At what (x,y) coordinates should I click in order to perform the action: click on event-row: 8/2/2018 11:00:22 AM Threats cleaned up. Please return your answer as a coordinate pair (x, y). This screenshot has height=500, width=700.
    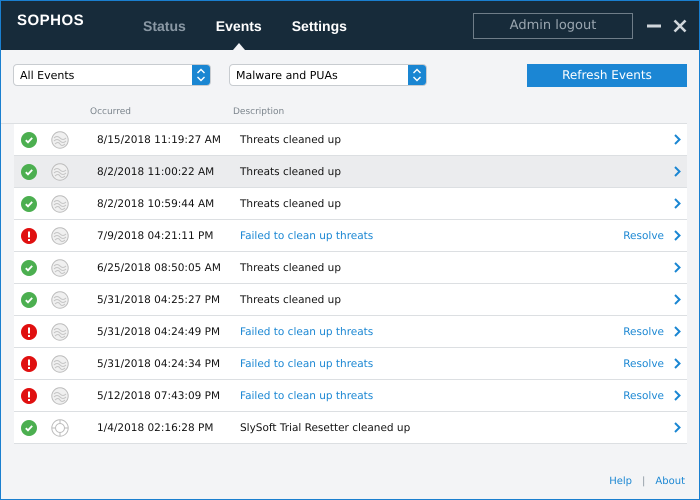
    Looking at the image, I should click on (350, 172).